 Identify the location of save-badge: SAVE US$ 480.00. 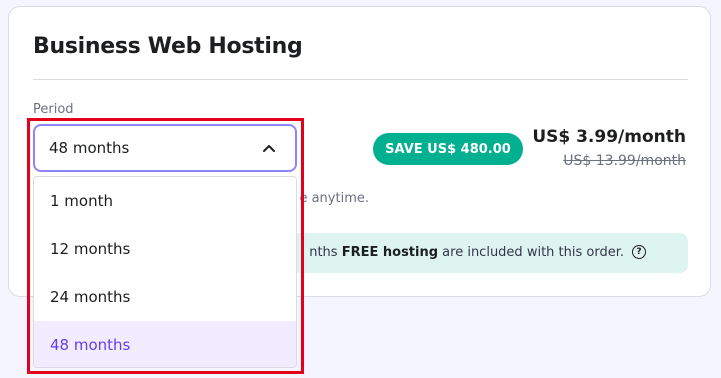
(448, 149).